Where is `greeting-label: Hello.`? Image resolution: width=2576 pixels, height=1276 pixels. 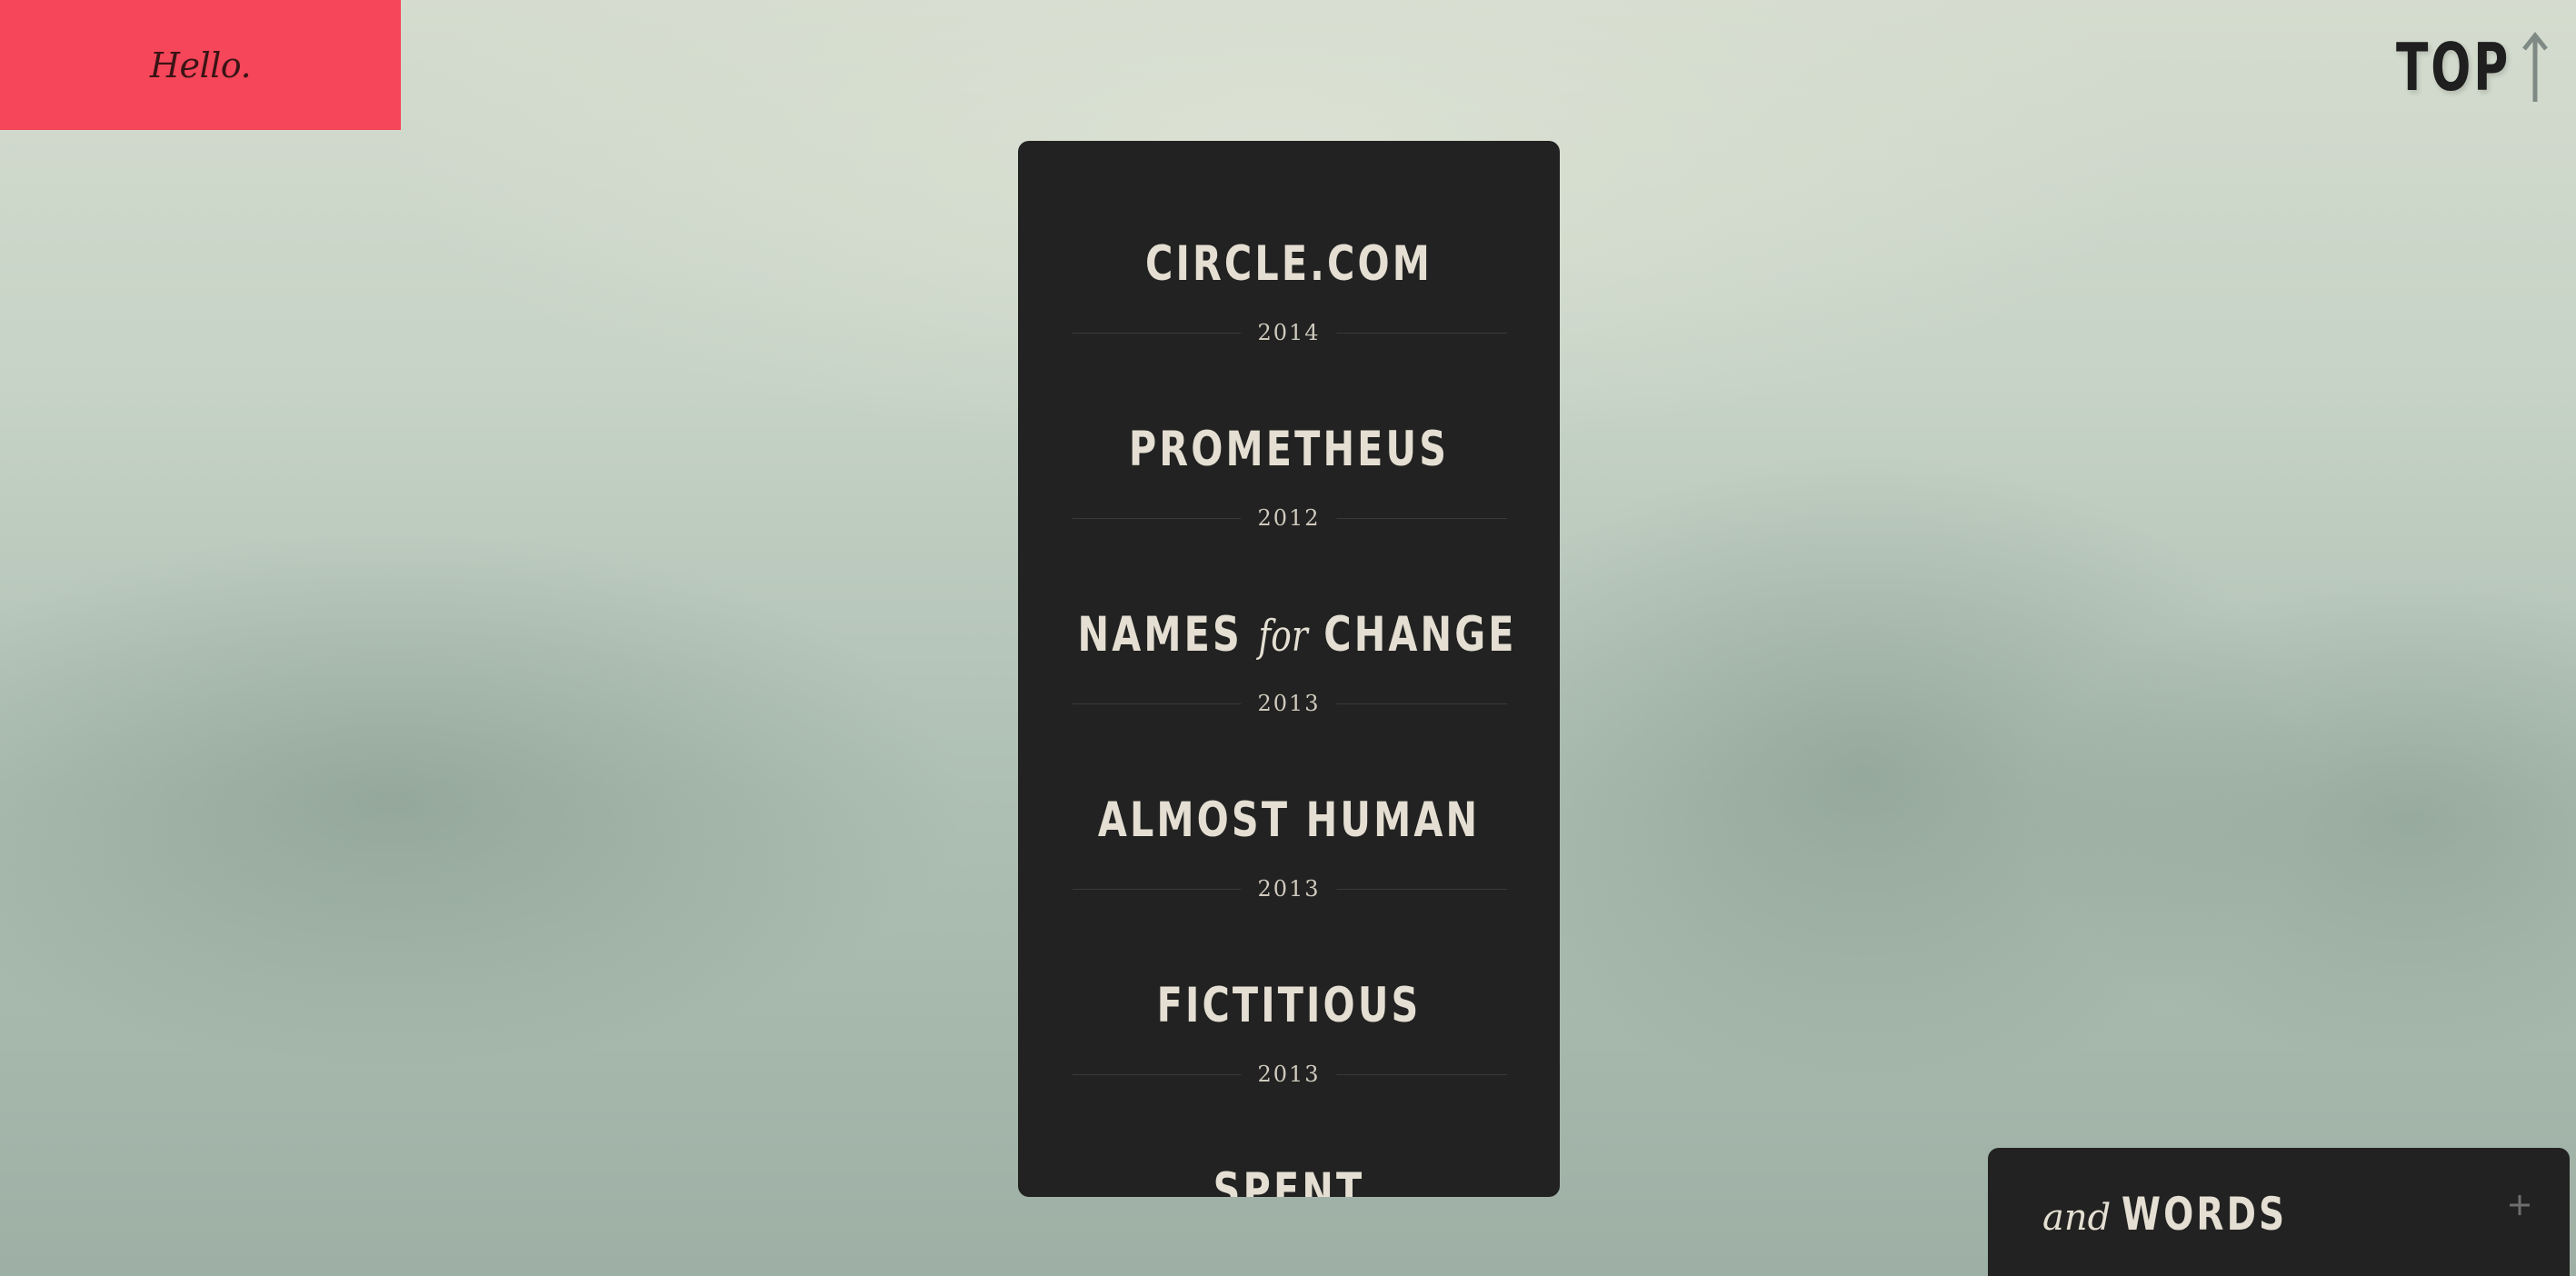
greeting-label: Hello. is located at coordinates (200, 65).